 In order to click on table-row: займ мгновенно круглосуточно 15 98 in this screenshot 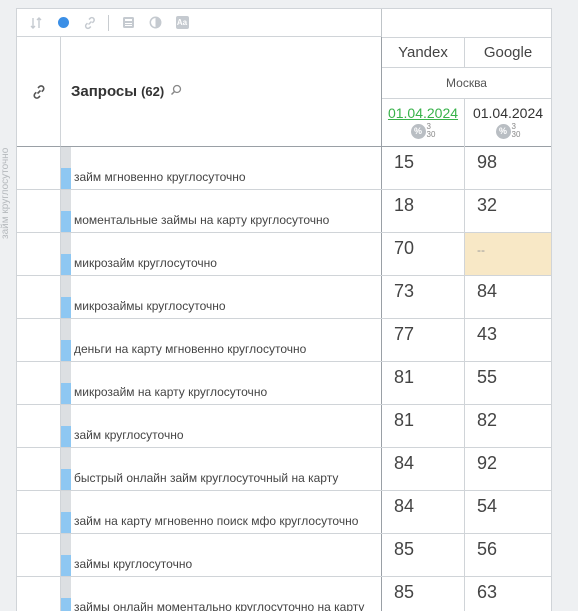, I will do `click(284, 168)`.